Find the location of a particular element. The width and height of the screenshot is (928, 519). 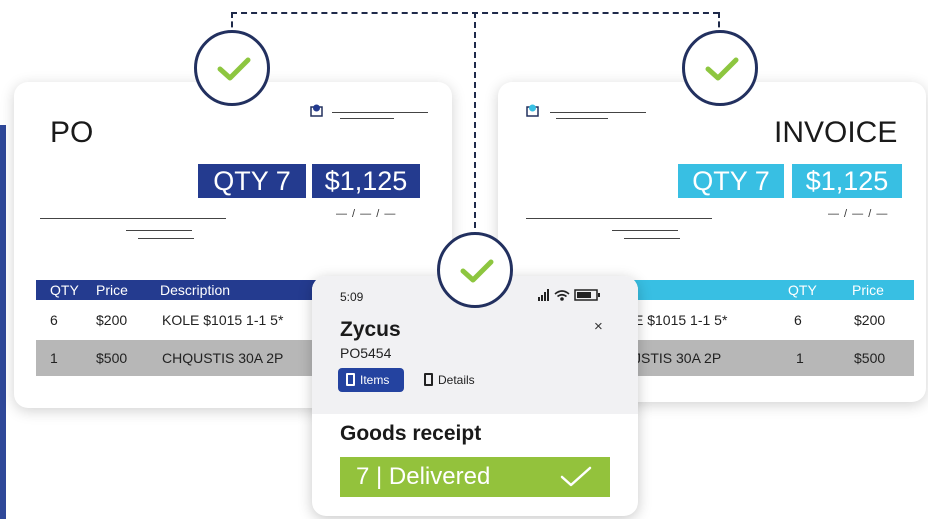

column-header-description: Description is located at coordinates (195, 290).